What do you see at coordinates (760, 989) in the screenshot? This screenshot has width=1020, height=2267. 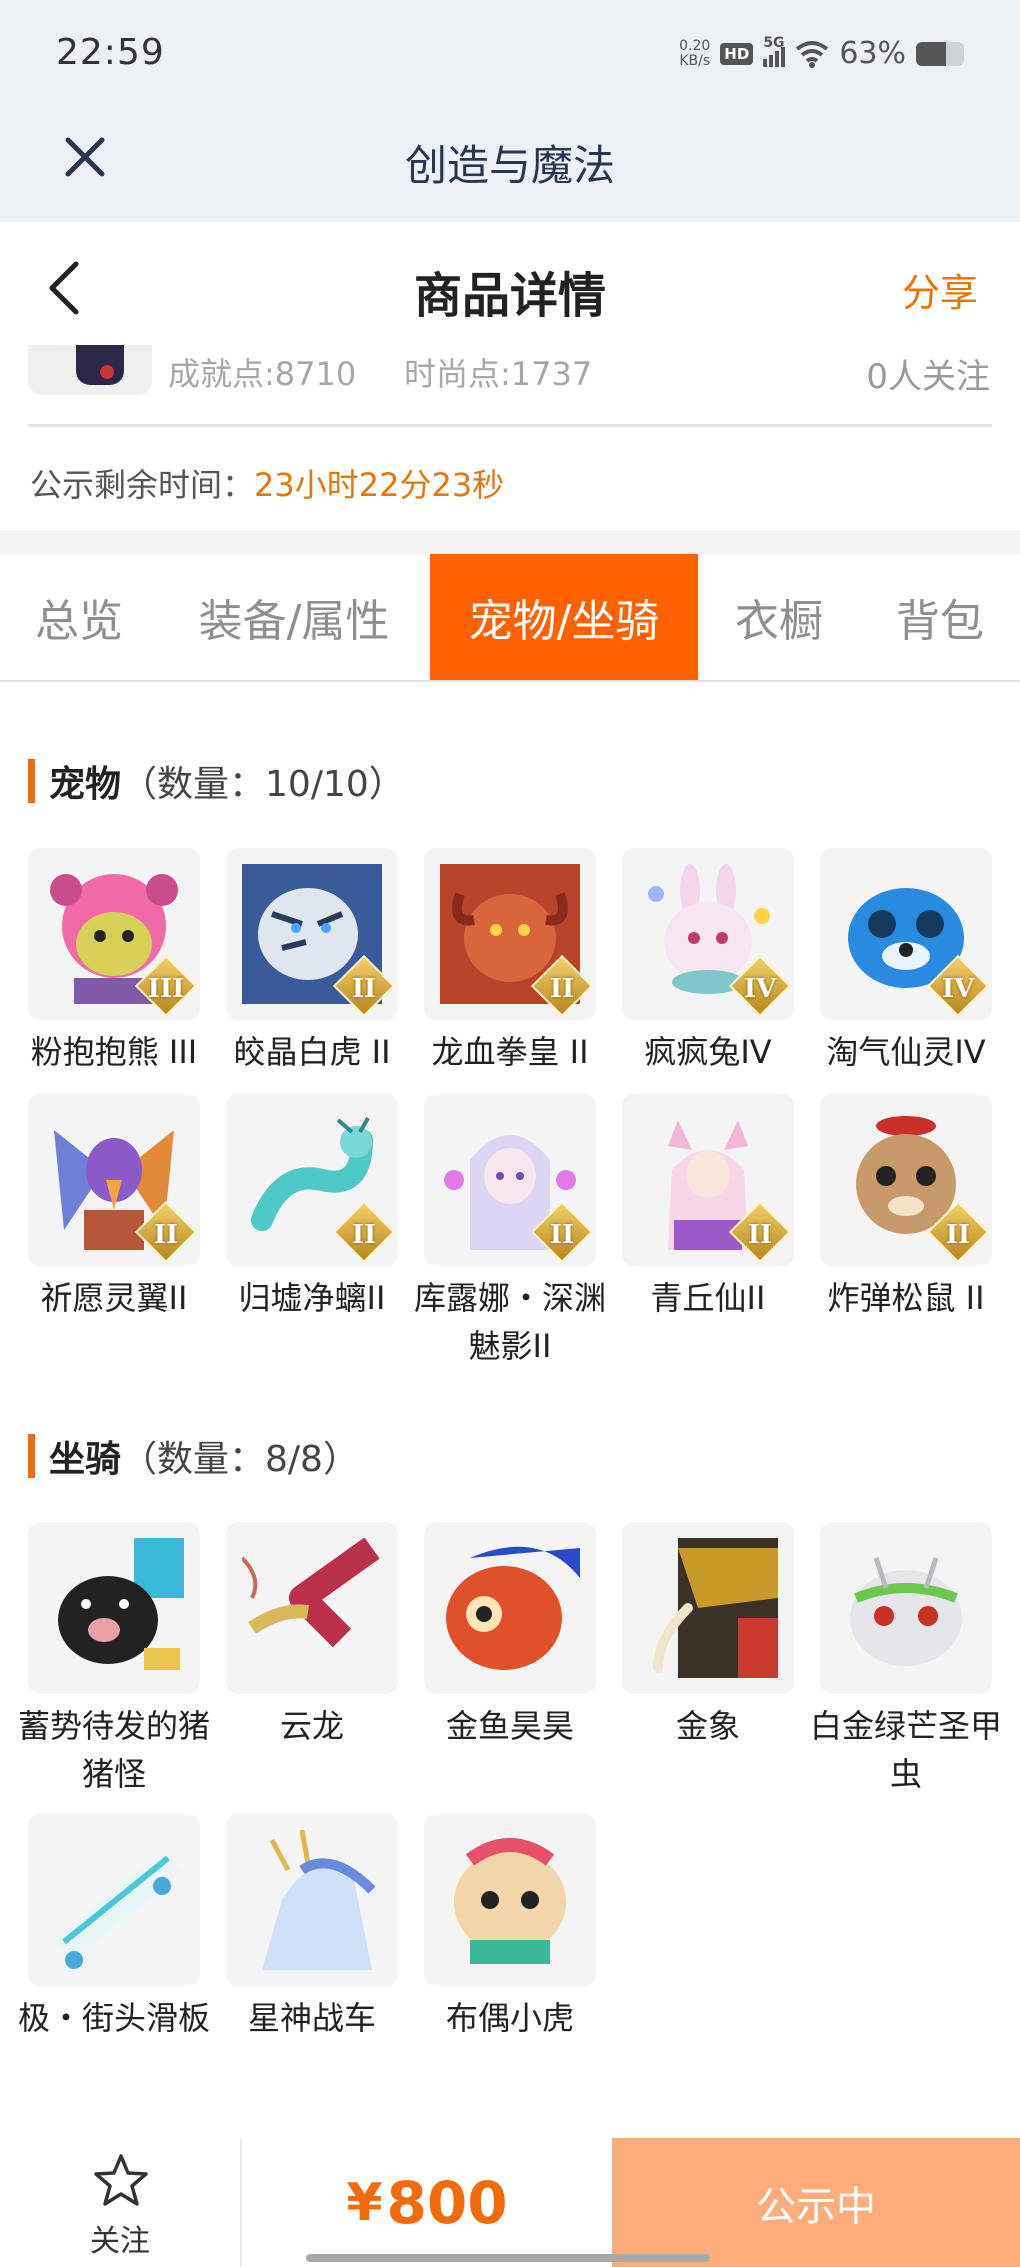 I see `tier-label: IV` at bounding box center [760, 989].